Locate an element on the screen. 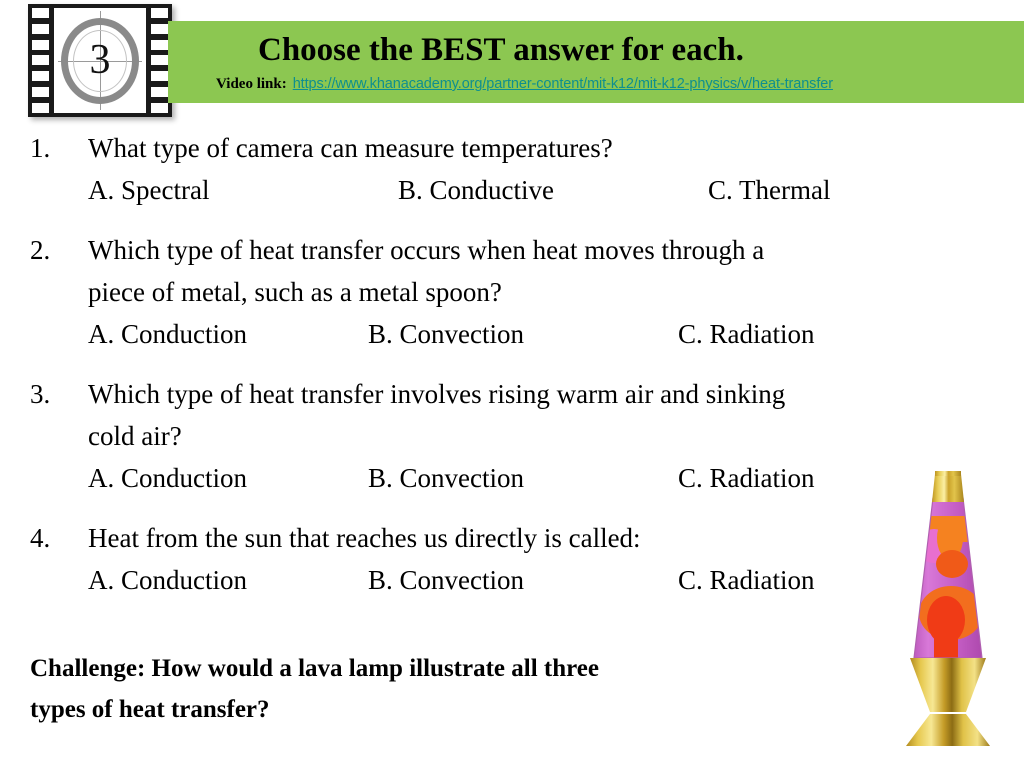 The image size is (1024, 768). question-3-options: A. Conduction B. Convection C. Radiation is located at coordinates (539, 478).